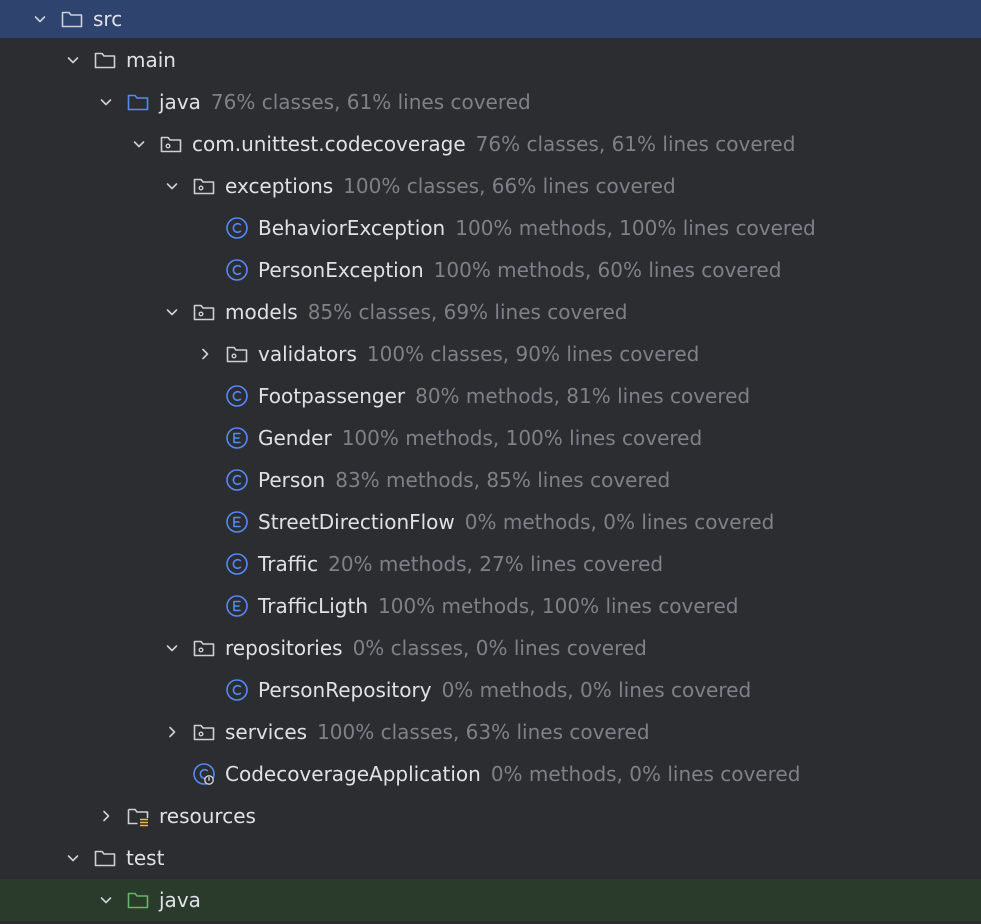 The height and width of the screenshot is (924, 981). I want to click on coverage-stats: 85% classes, 69% lines covered, so click(467, 312).